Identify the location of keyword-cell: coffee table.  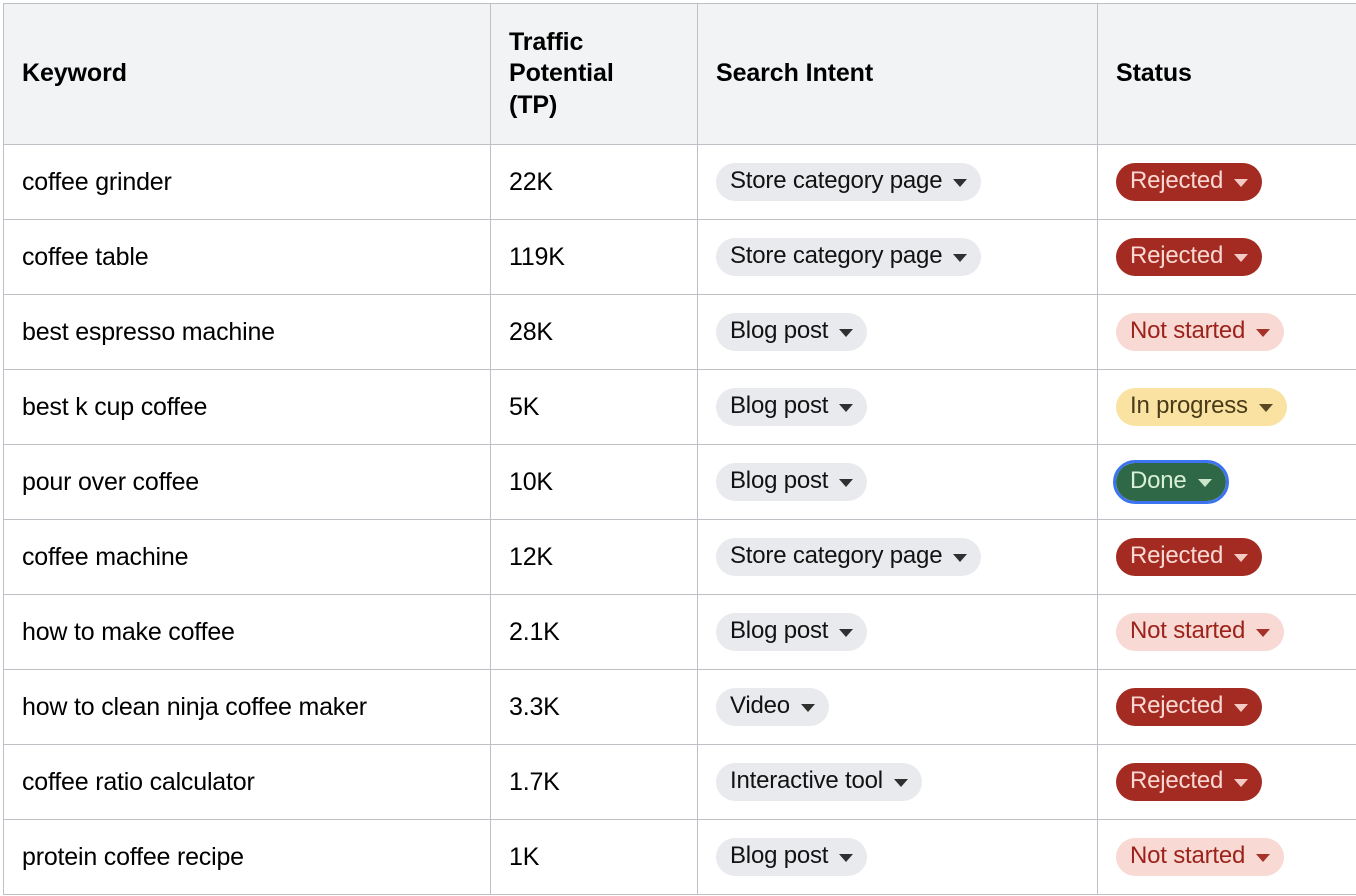
(247, 257).